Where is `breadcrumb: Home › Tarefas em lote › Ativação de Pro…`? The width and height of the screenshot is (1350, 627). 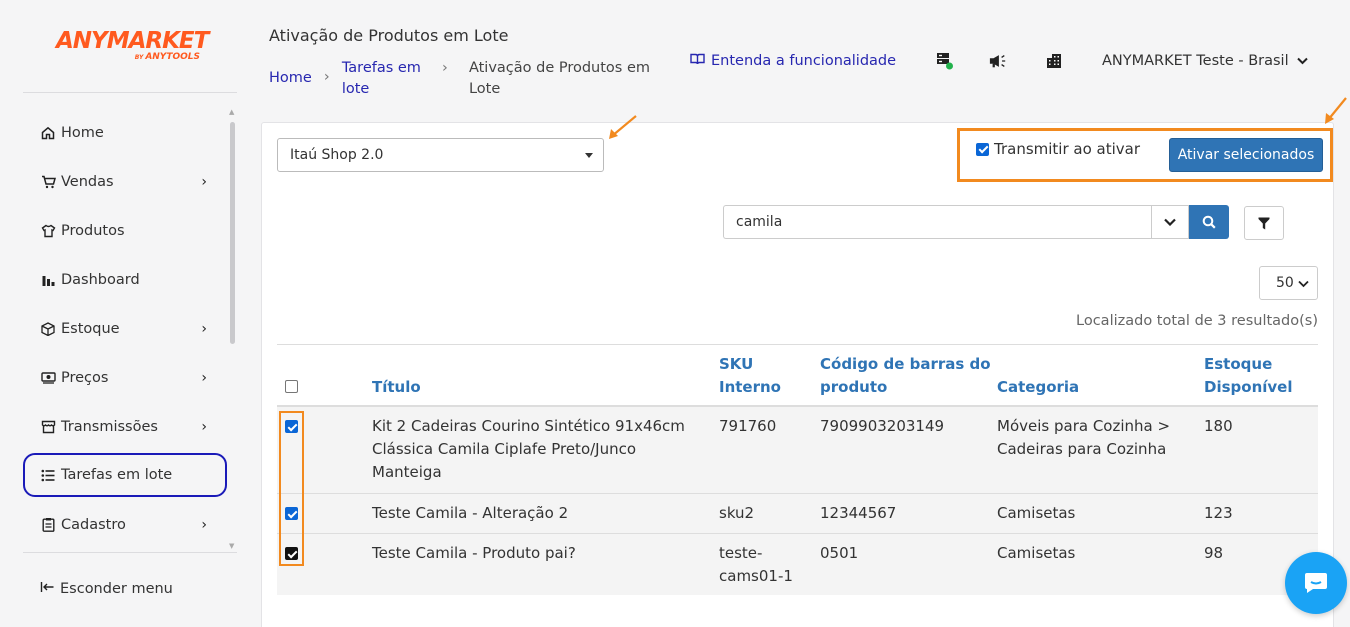 breadcrumb: Home › Tarefas em lote › Ativação de Pro… is located at coordinates (459, 79).